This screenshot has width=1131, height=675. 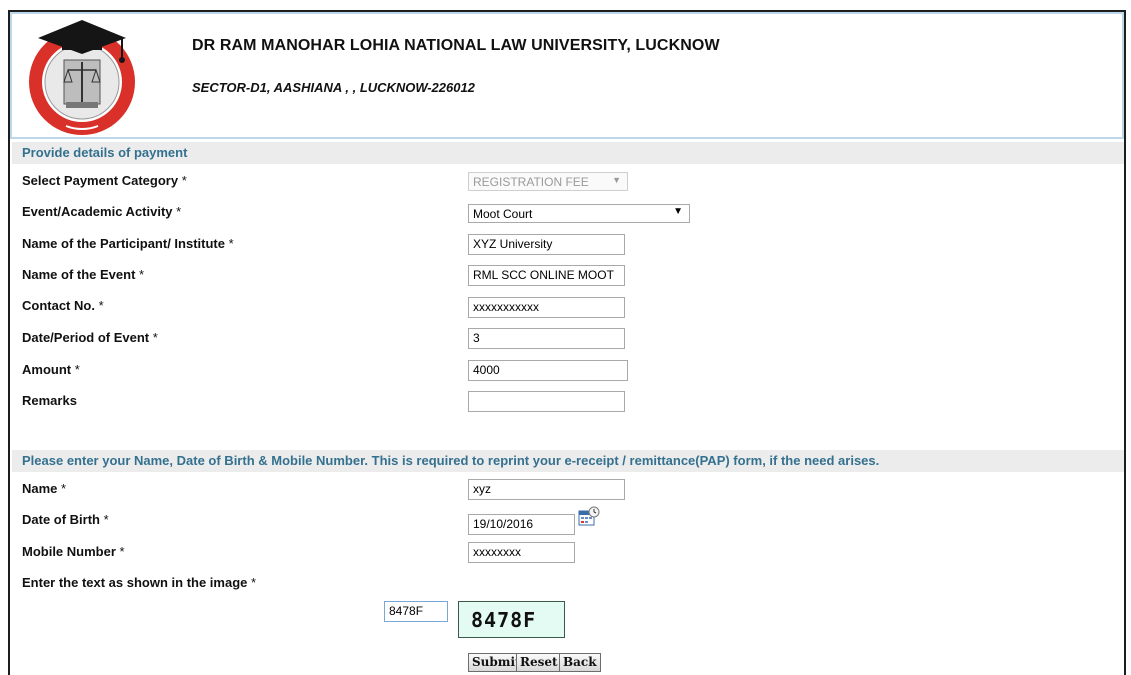 I want to click on amount-input: 4000, so click(x=548, y=370).